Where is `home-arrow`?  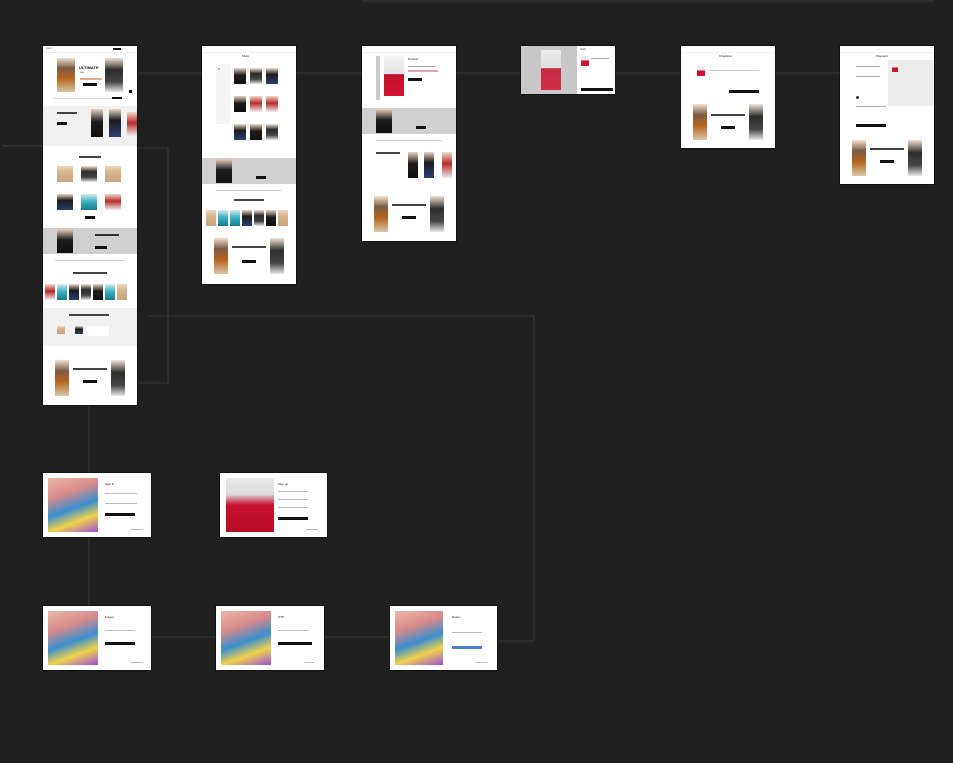
home-arrow is located at coordinates (130, 91).